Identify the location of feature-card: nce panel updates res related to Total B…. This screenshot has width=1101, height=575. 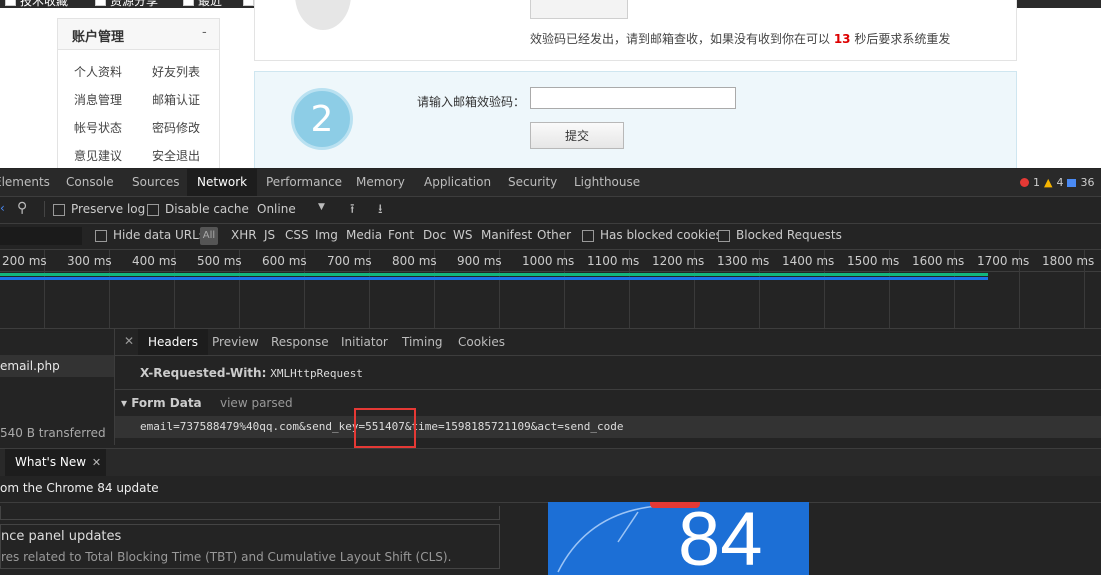
(250, 546).